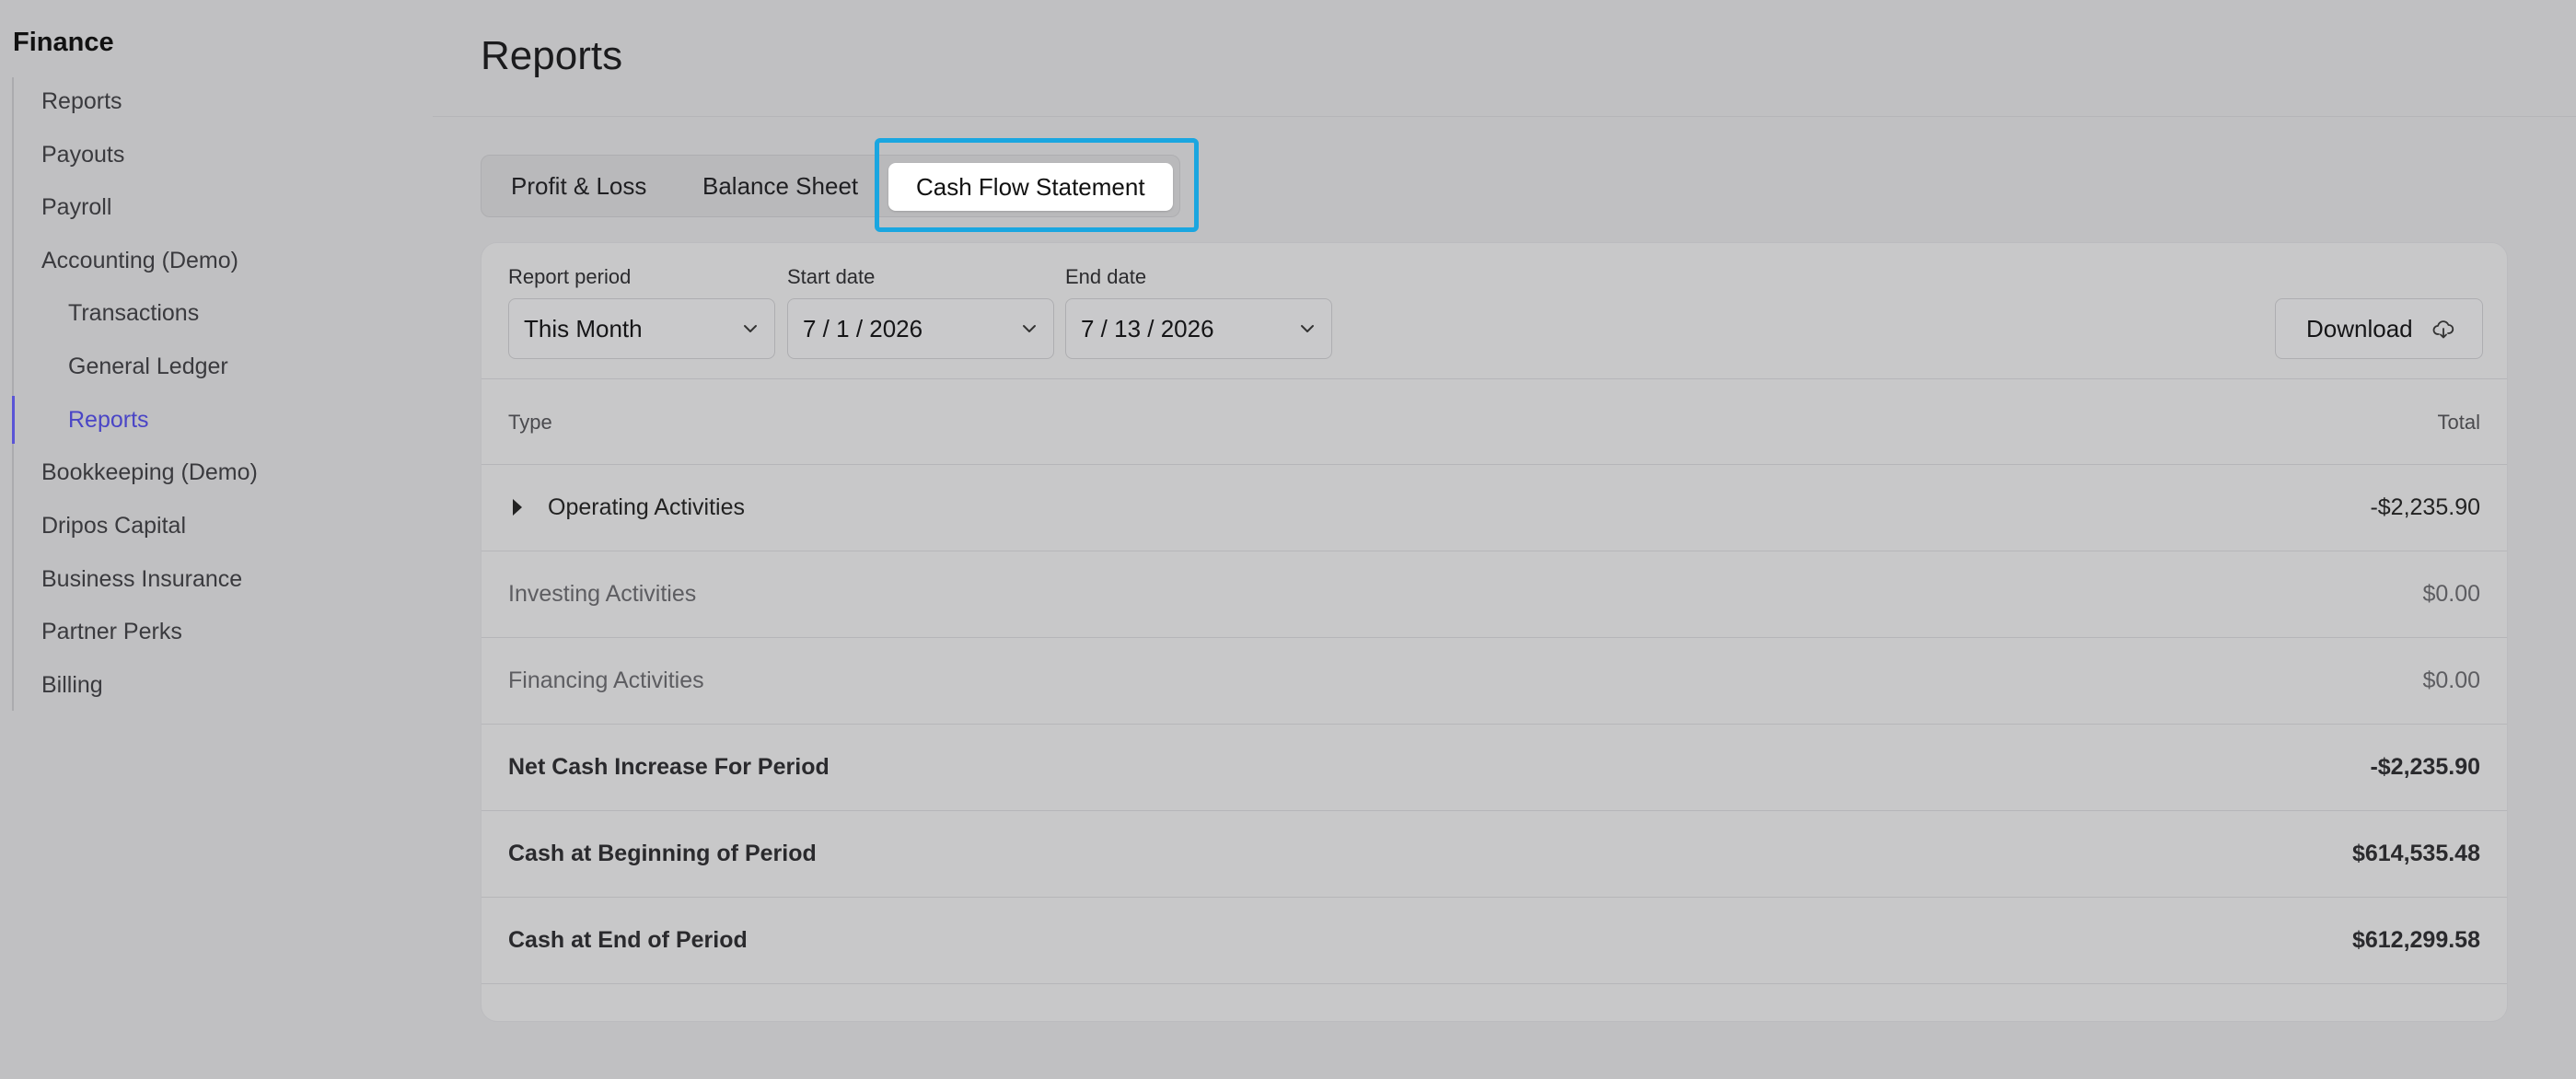  I want to click on download-button: Download, so click(2379, 328).